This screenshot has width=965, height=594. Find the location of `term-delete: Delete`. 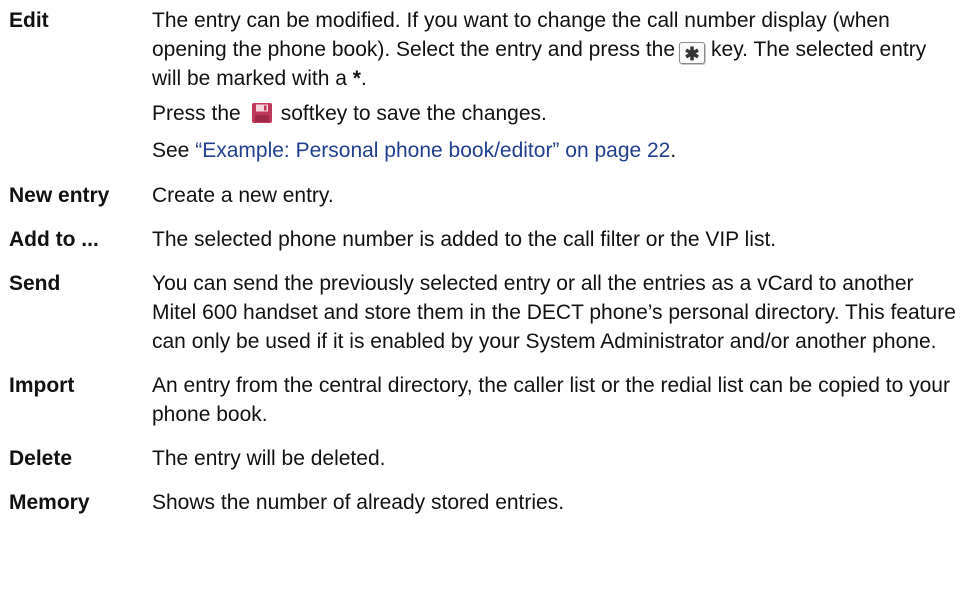

term-delete: Delete is located at coordinates (41, 458).